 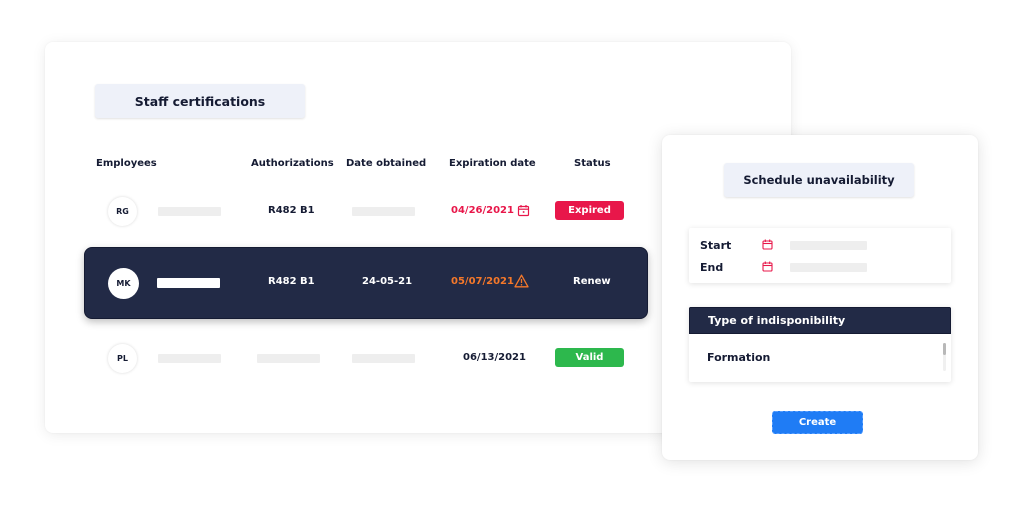 I want to click on warning-icon, so click(x=521, y=281).